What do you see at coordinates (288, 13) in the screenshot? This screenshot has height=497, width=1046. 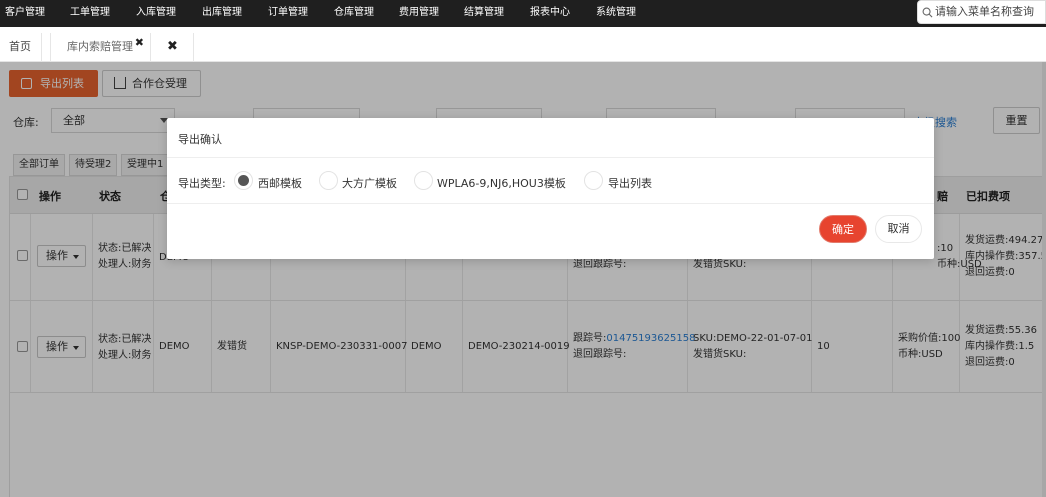 I see `nav-order-management: 订单管理` at bounding box center [288, 13].